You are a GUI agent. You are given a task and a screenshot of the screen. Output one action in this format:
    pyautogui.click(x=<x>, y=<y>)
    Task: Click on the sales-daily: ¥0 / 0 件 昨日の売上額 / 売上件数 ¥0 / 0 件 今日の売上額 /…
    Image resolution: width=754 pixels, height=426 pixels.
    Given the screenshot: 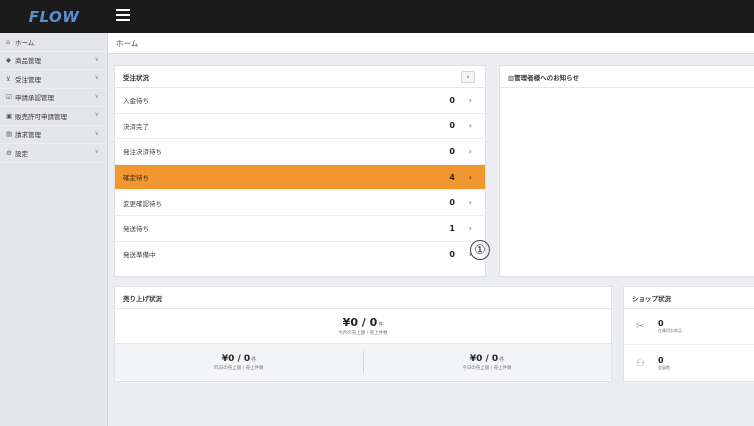 What is the action you would take?
    pyautogui.click(x=363, y=362)
    